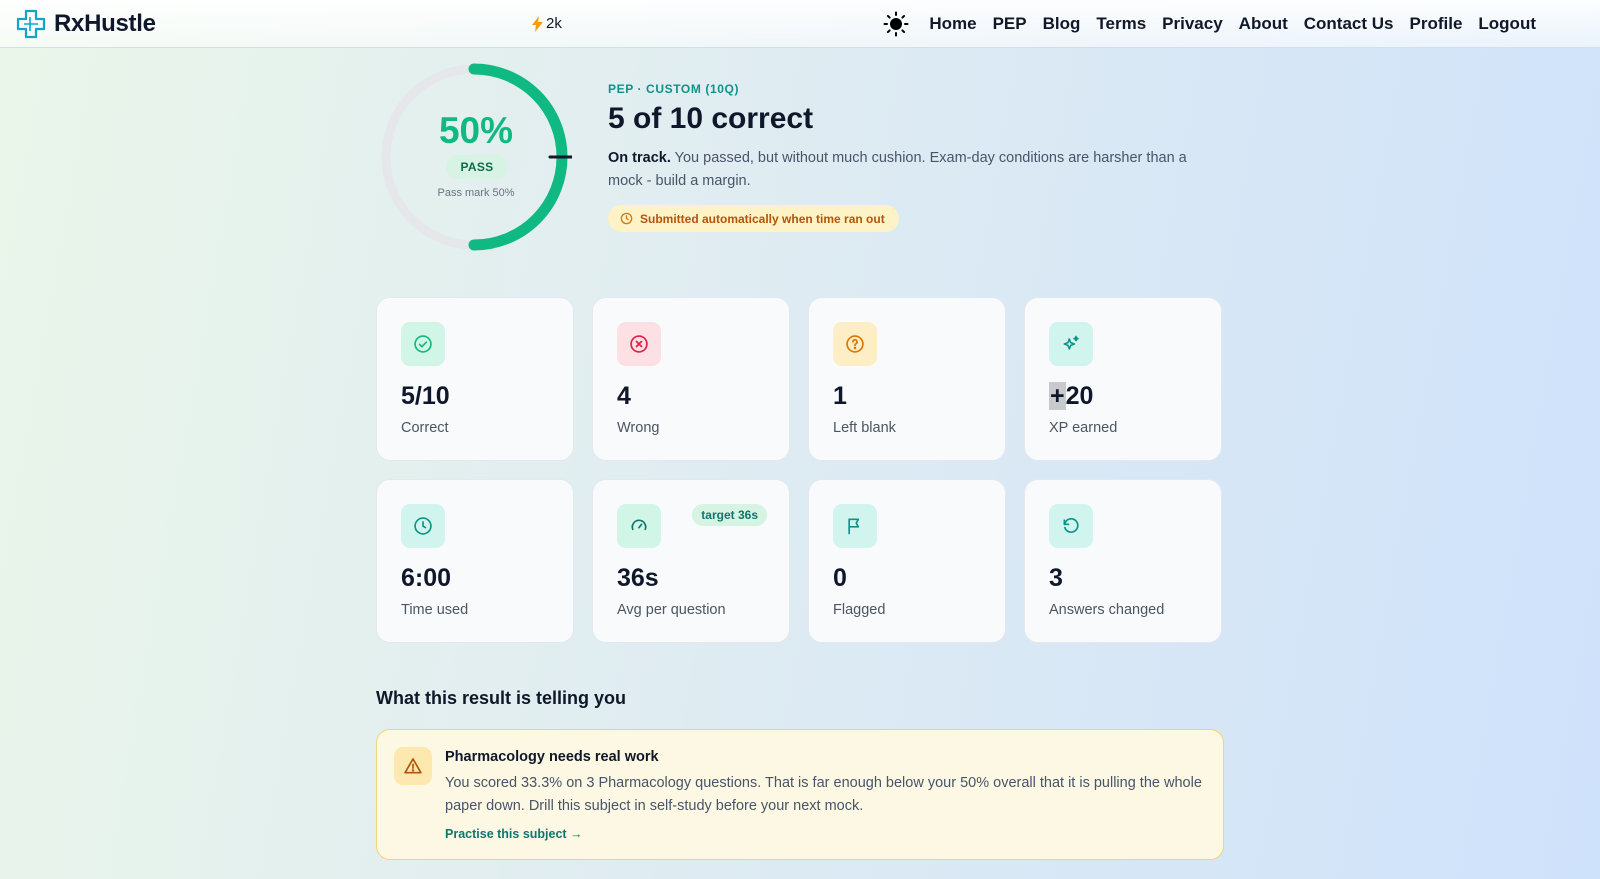 The width and height of the screenshot is (1600, 879). What do you see at coordinates (639, 158) in the screenshot?
I see `summary-lead: On track.` at bounding box center [639, 158].